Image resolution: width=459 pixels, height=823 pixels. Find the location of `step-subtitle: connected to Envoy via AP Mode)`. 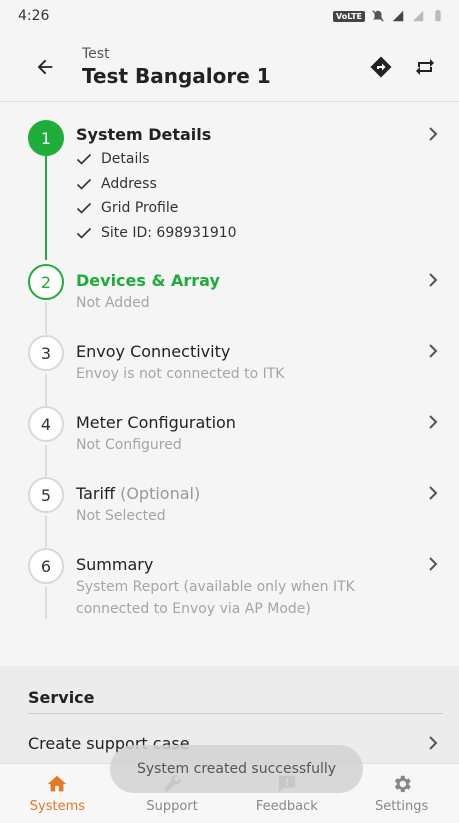

step-subtitle: connected to Envoy via AP Mode) is located at coordinates (193, 609).